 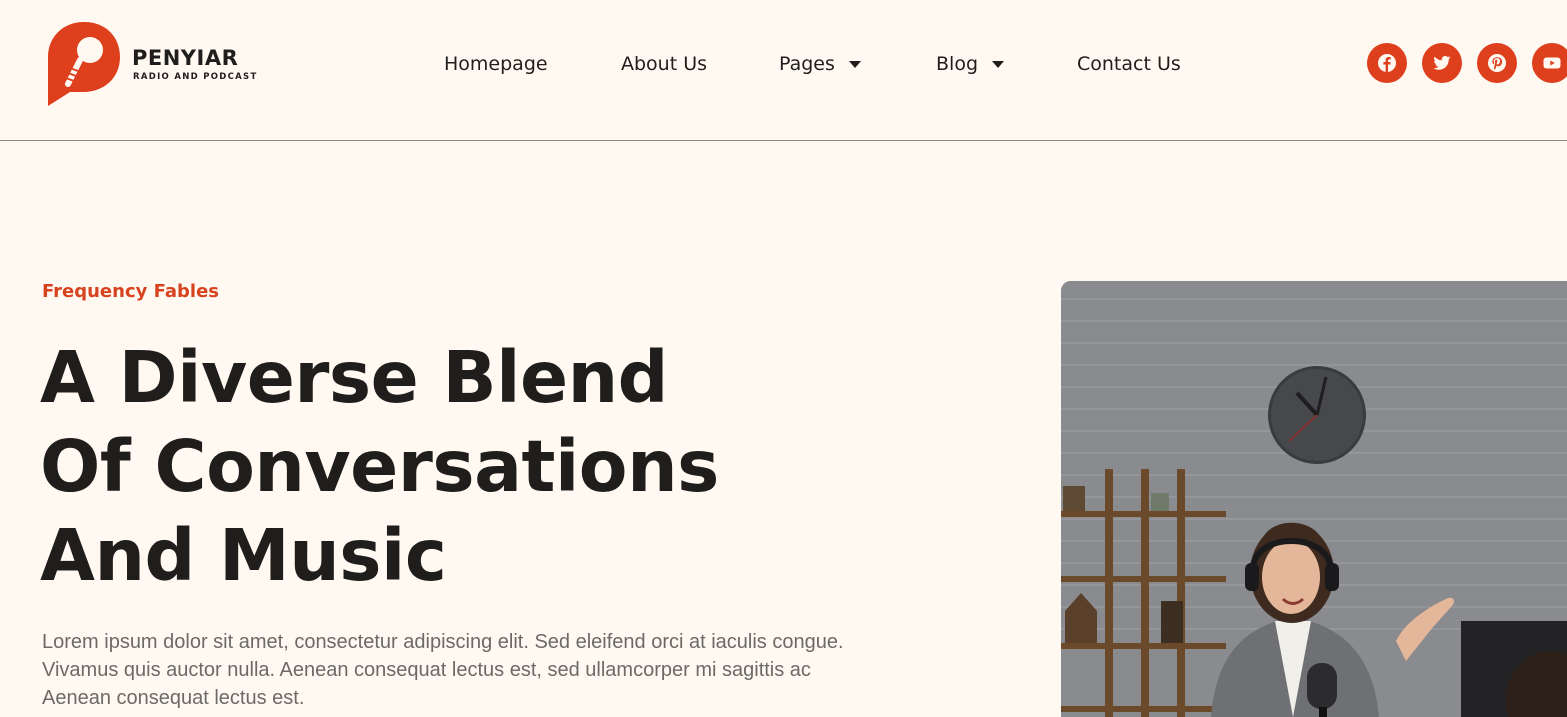 I want to click on microphone-logo-icon, so click(x=84, y=64).